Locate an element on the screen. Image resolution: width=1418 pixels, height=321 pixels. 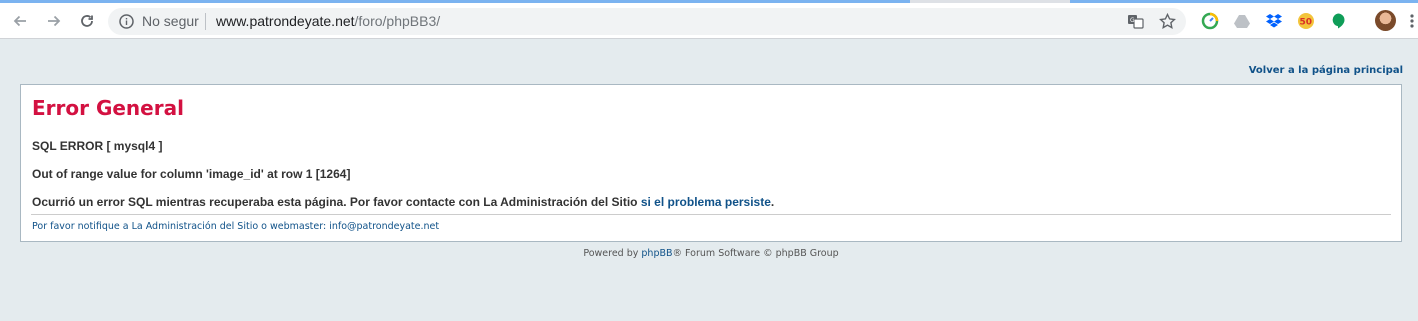
panel-divider is located at coordinates (711, 214).